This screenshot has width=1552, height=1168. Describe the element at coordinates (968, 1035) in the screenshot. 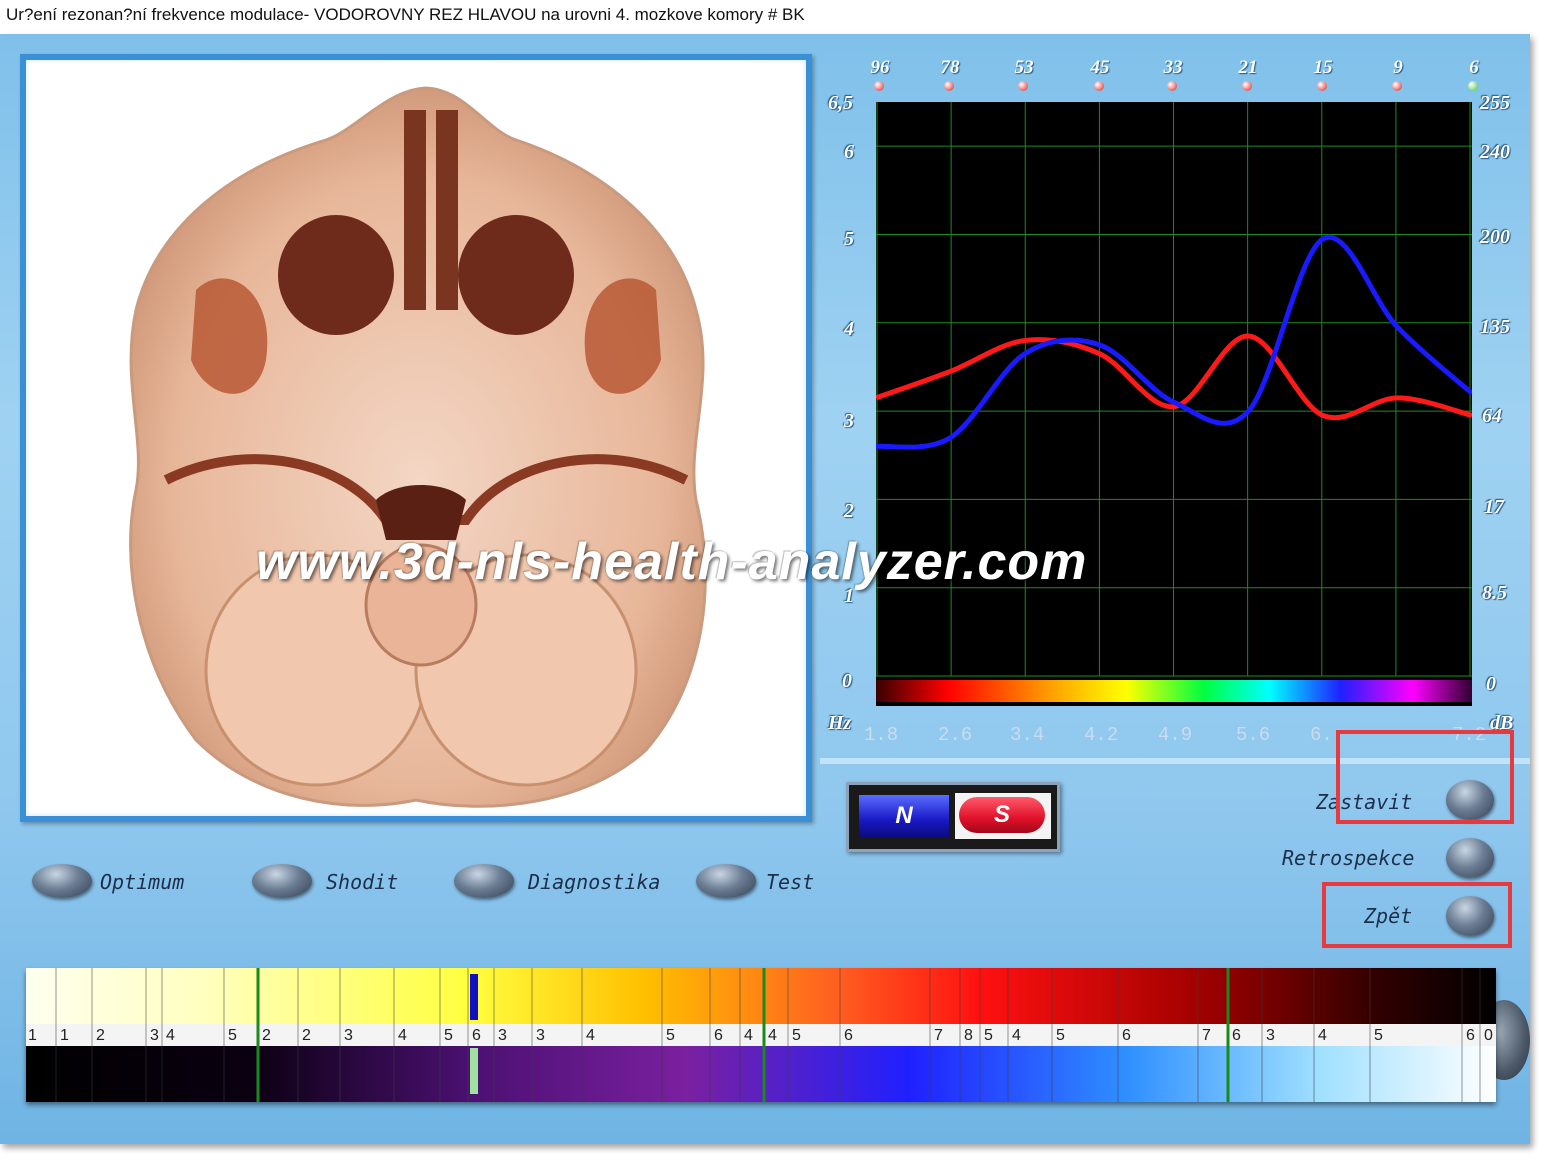

I see `scale-number: 8` at that location.